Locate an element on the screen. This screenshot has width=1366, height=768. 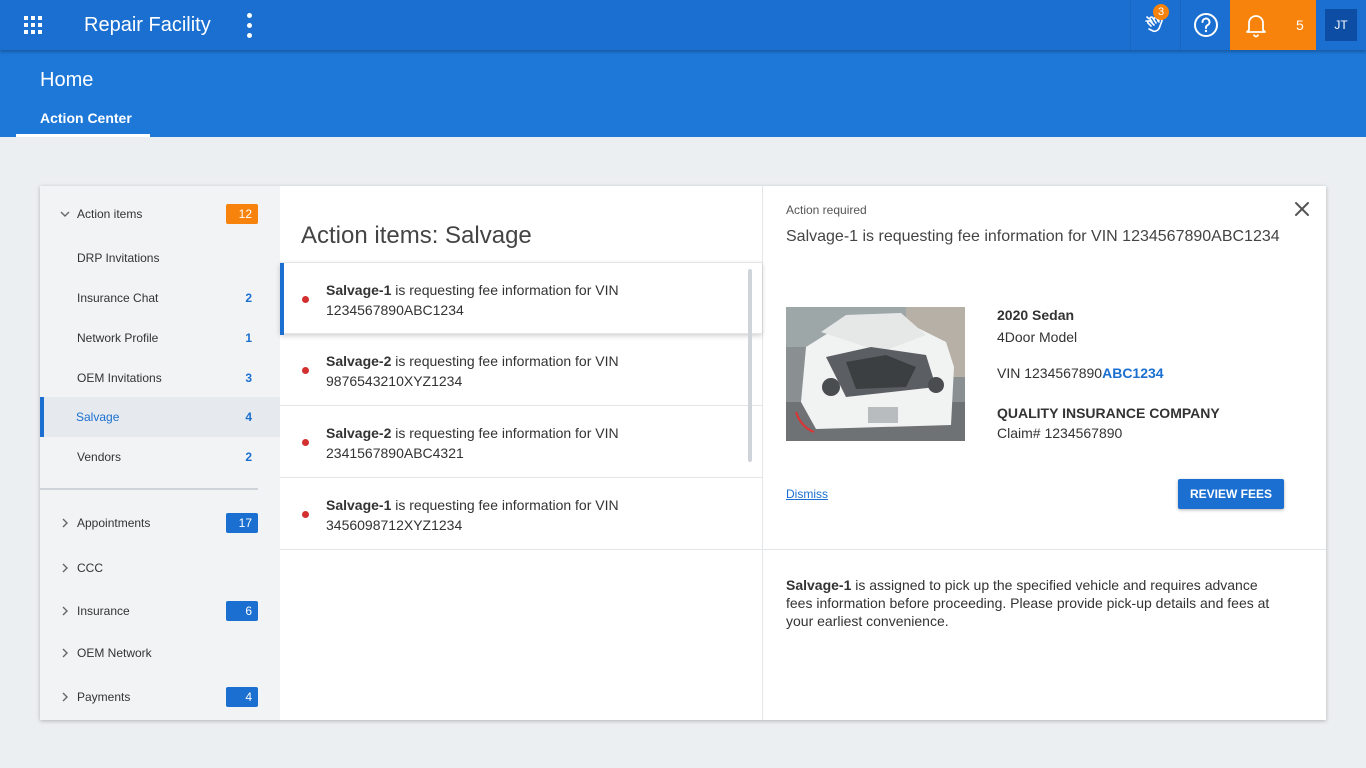
top-app-bar: Repair Facility 3 5 JT is located at coordinates (683, 25).